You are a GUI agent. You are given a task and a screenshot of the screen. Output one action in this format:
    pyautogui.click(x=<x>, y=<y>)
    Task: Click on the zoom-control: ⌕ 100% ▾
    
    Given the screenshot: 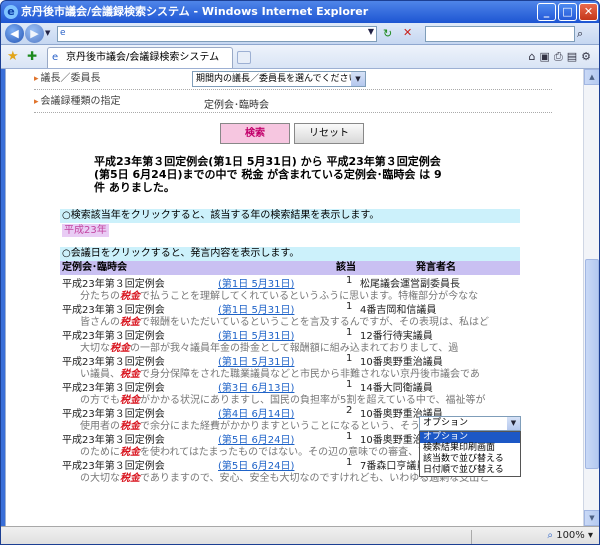 What is the action you would take?
    pyautogui.click(x=570, y=535)
    